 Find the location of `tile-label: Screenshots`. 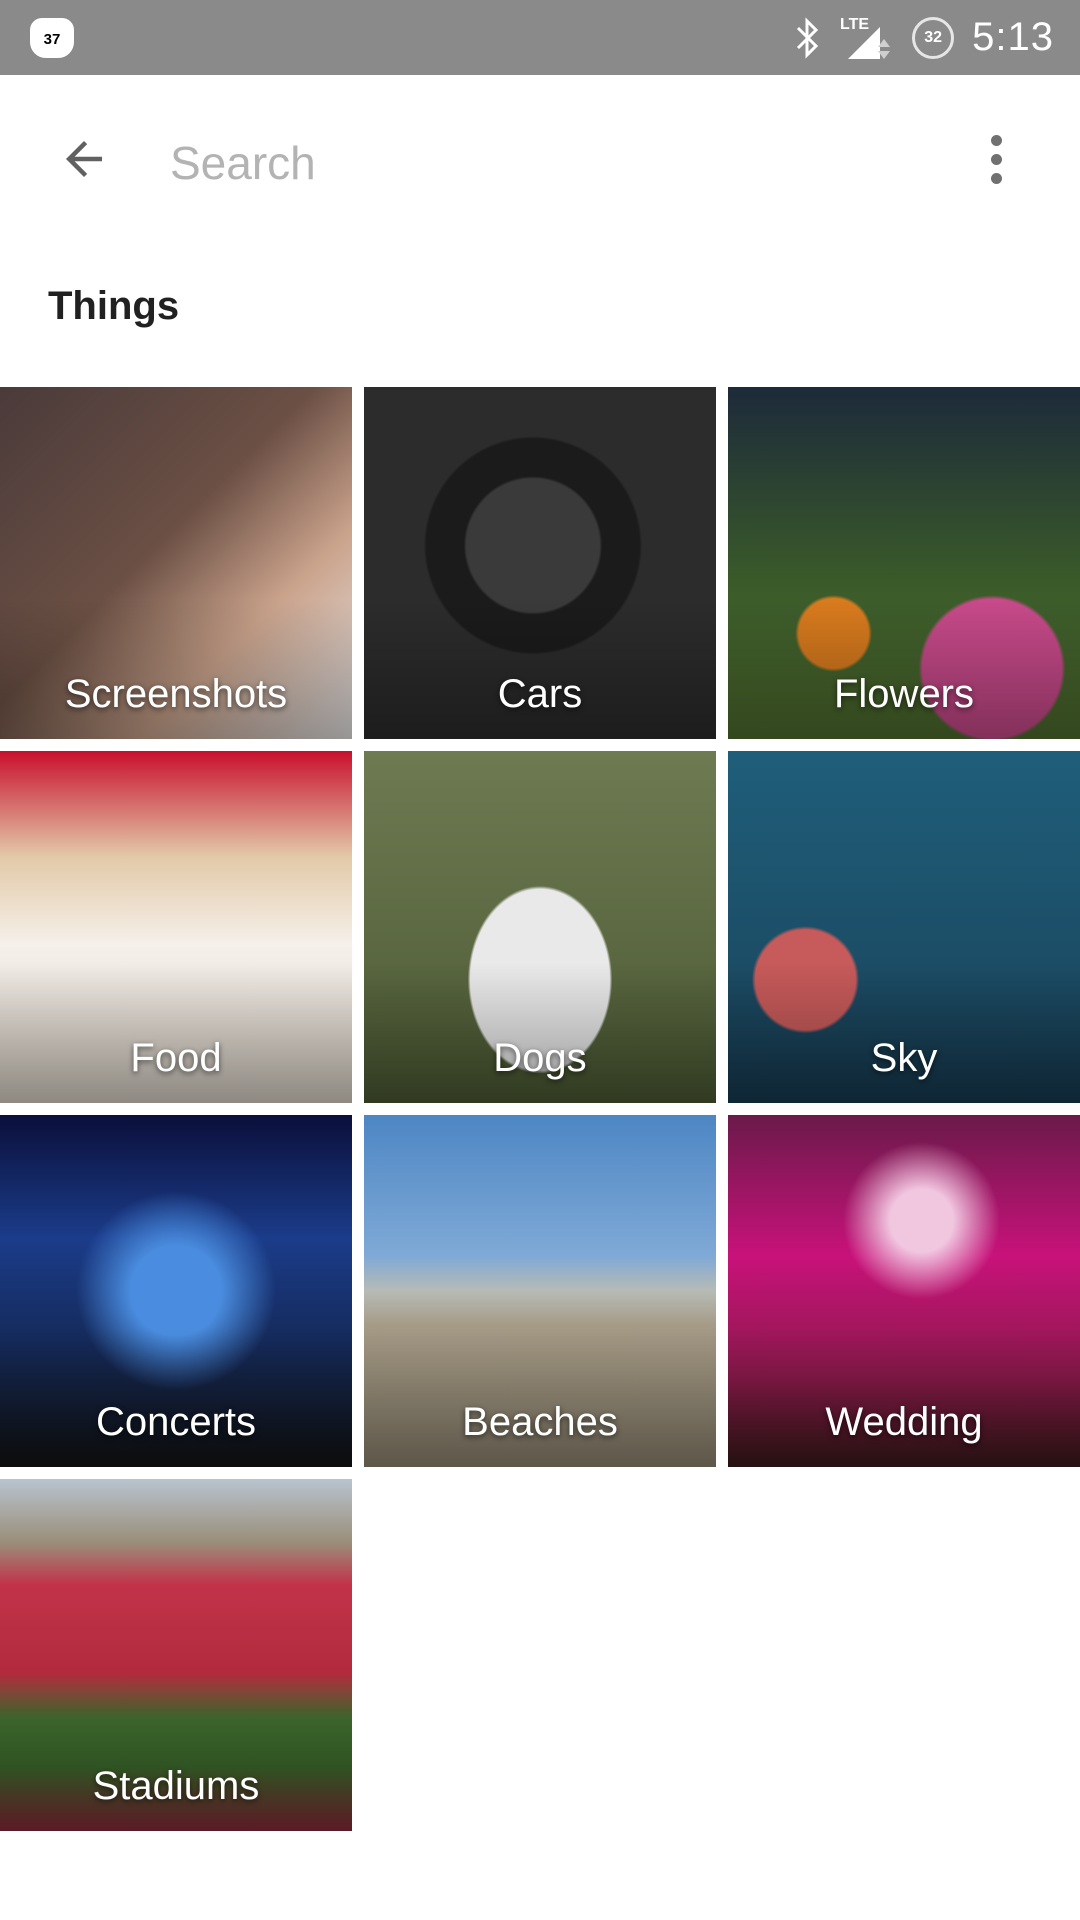

tile-label: Screenshots is located at coordinates (176, 694).